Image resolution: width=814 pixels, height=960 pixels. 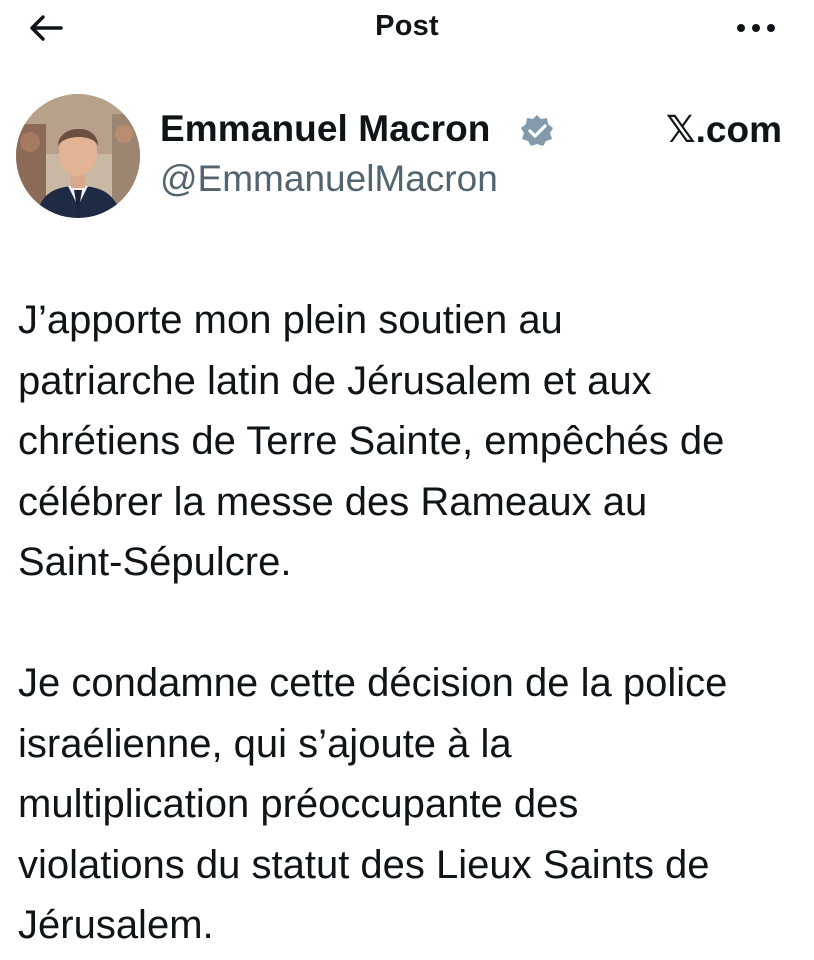 I want to click on avatar, so click(x=78, y=156).